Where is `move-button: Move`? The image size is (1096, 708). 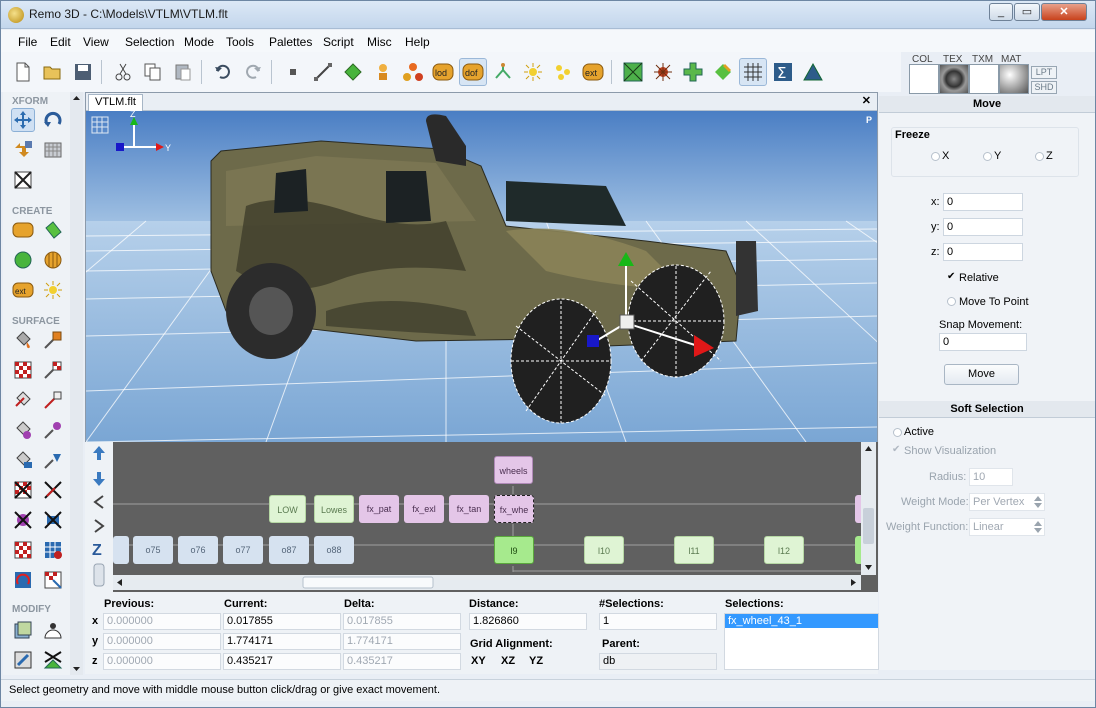 move-button: Move is located at coordinates (981, 374).